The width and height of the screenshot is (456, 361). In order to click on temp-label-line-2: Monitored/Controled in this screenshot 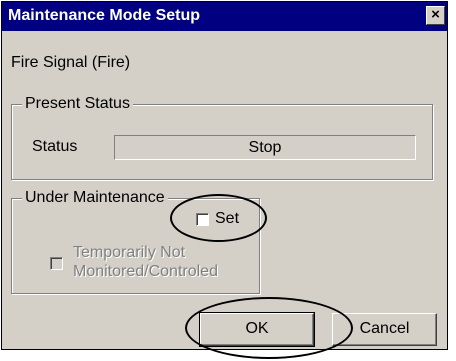, I will do `click(145, 271)`.